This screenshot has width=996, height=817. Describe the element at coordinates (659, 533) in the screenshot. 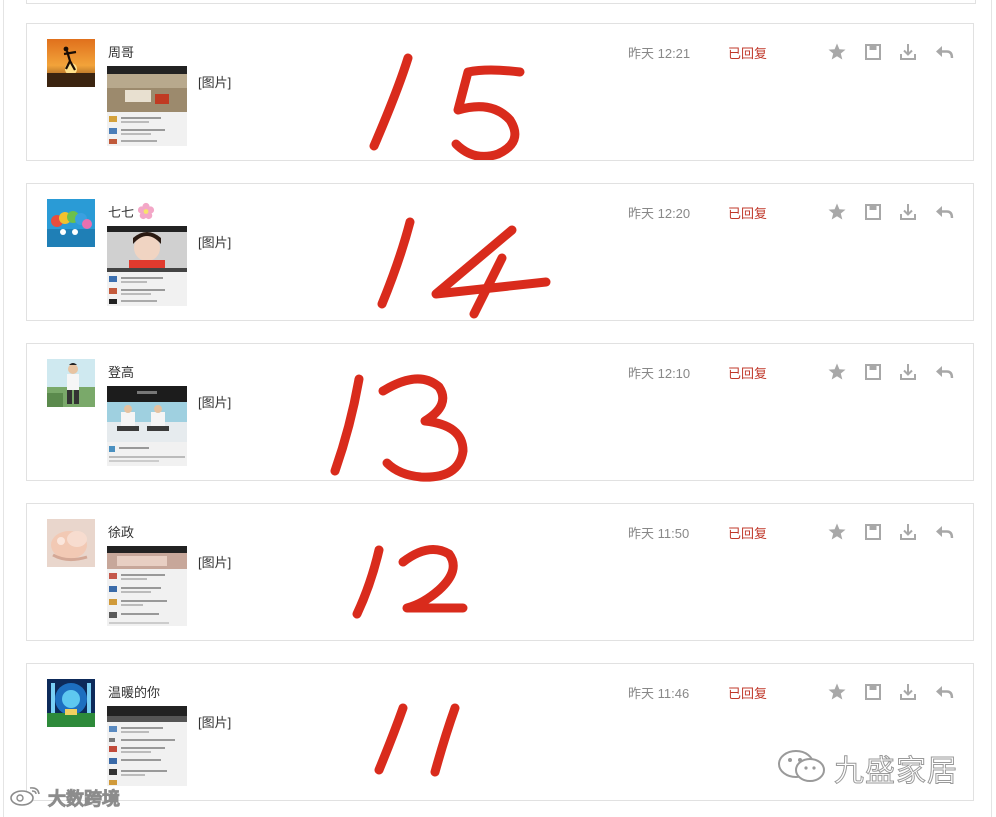

I see `message-time: 昨天 11:50` at that location.